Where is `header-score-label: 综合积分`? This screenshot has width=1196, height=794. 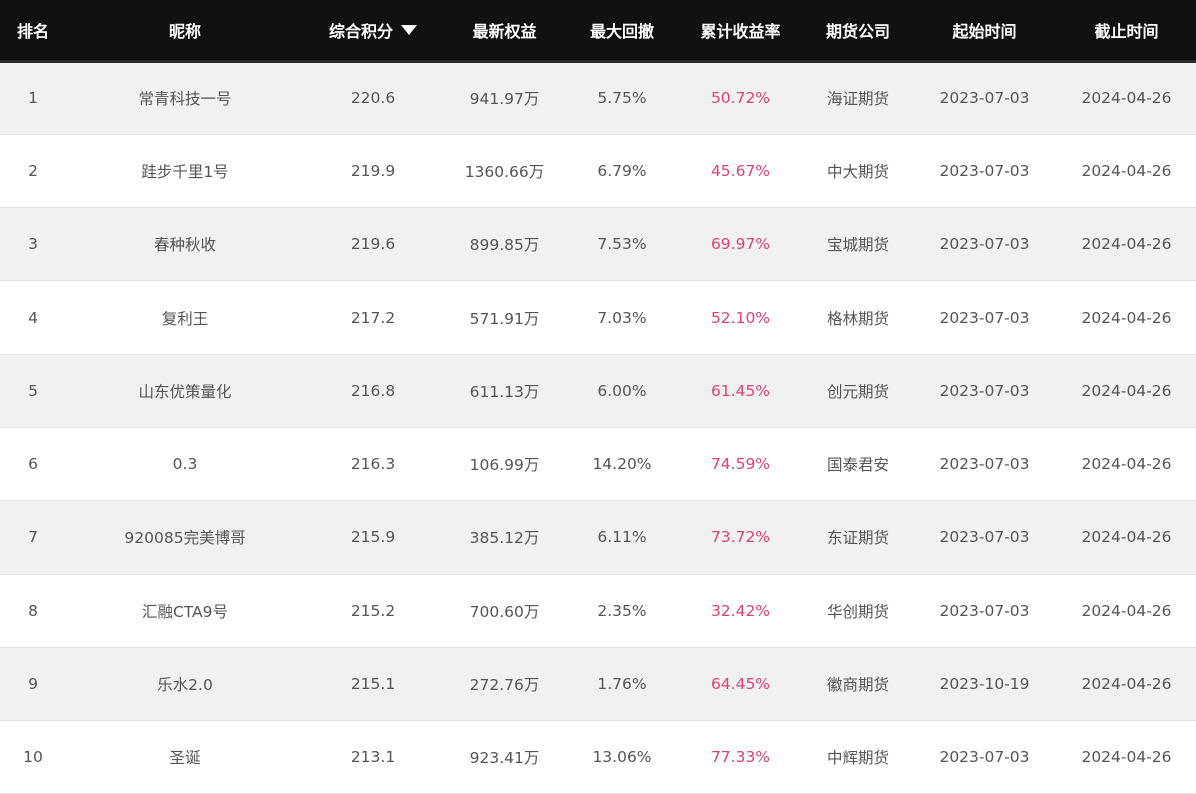 header-score-label: 综合积分 is located at coordinates (360, 31).